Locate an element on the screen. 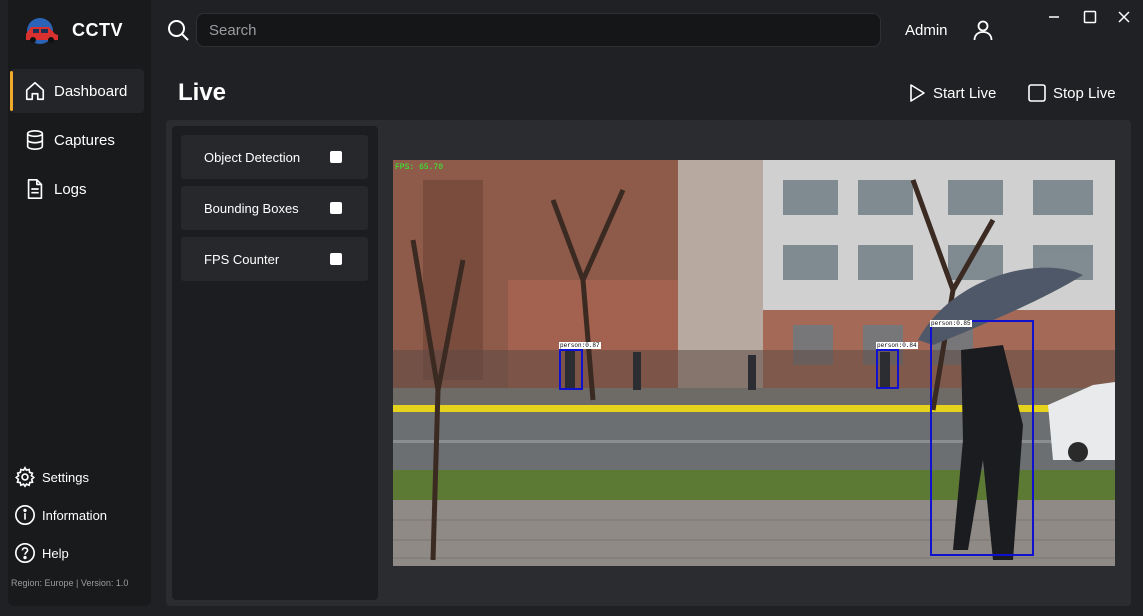  stop-icon is located at coordinates (1037, 93).